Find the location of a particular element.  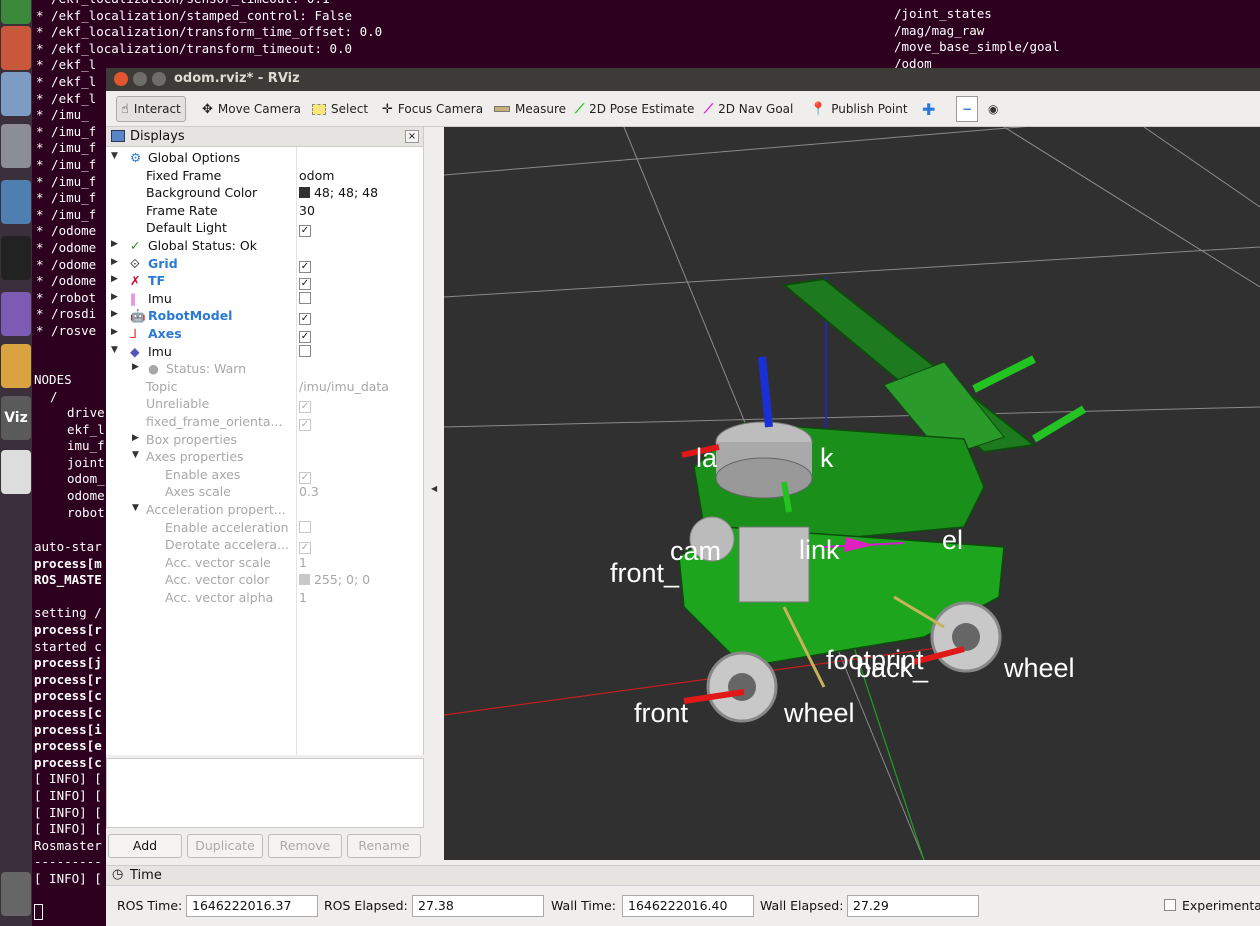

ros-elapsed-field: 27.38 is located at coordinates (478, 906).